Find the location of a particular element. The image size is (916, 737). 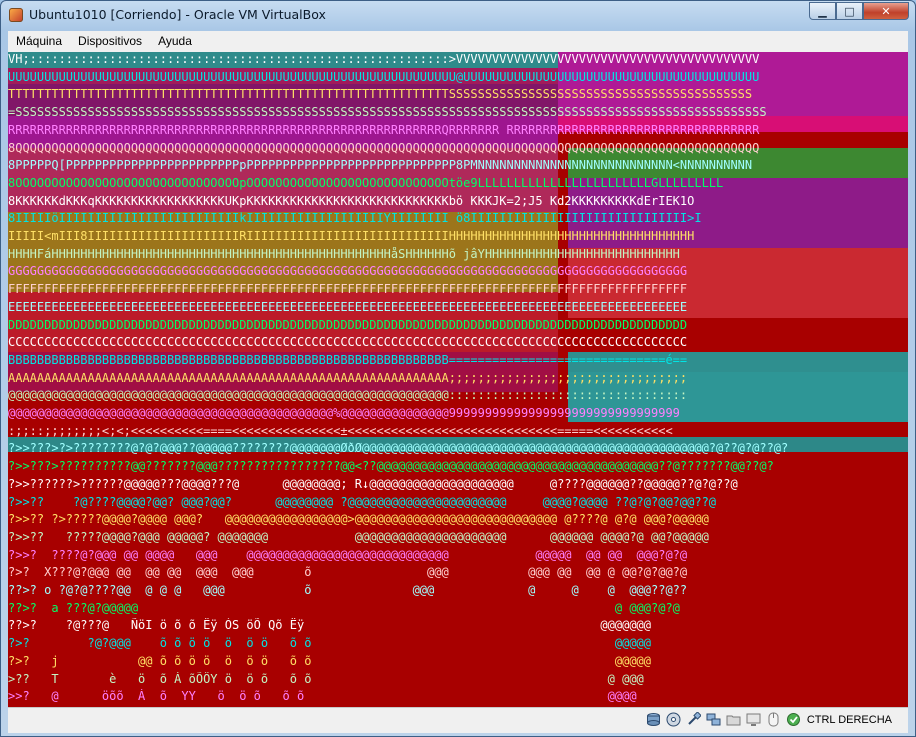

minimize-button: ▁ is located at coordinates (822, 11).